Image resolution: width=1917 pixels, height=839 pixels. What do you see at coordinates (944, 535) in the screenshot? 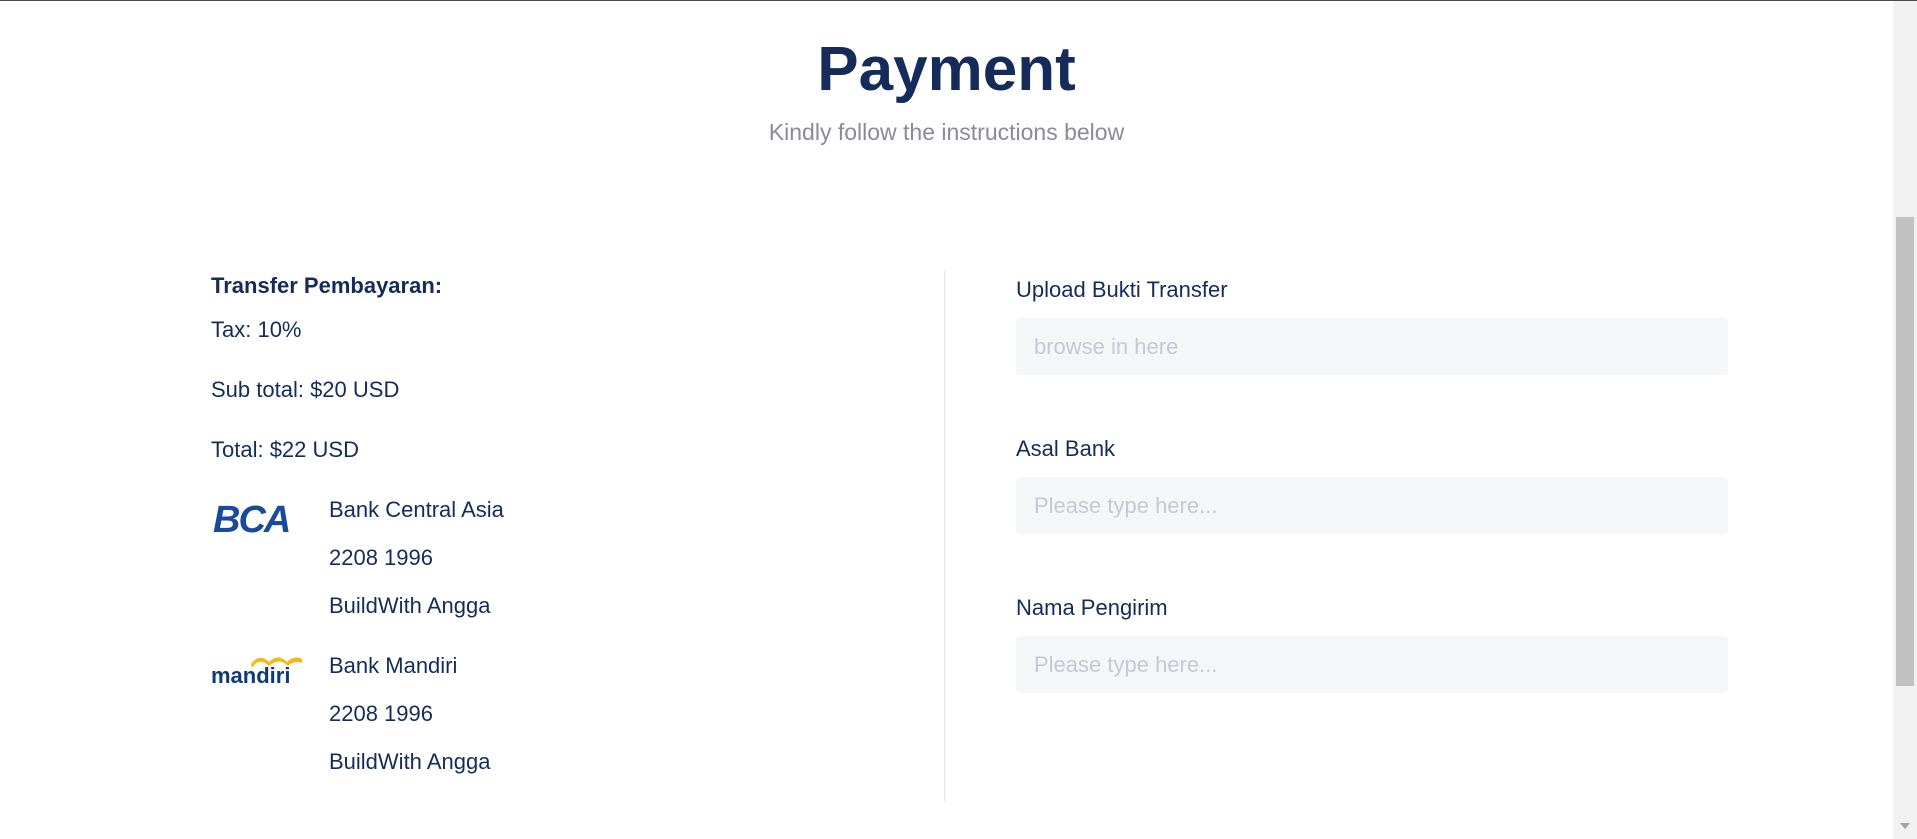
I see `column-divider` at bounding box center [944, 535].